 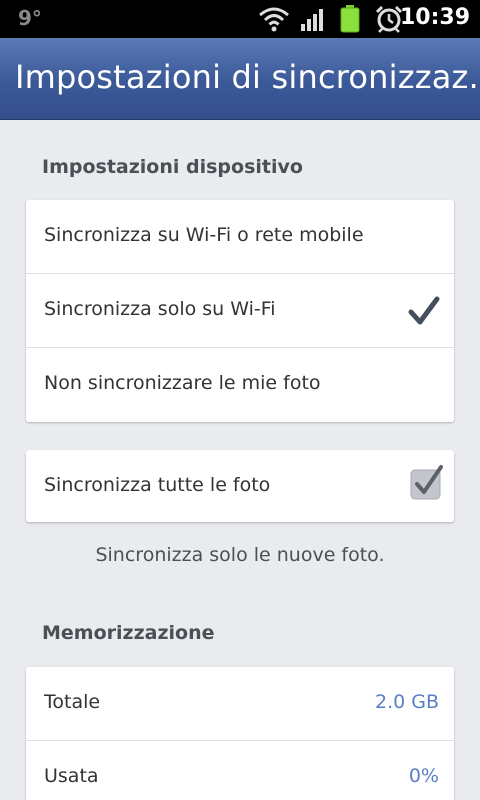 I want to click on sync-all-card: Sincronizza tutte le foto, so click(x=240, y=486).